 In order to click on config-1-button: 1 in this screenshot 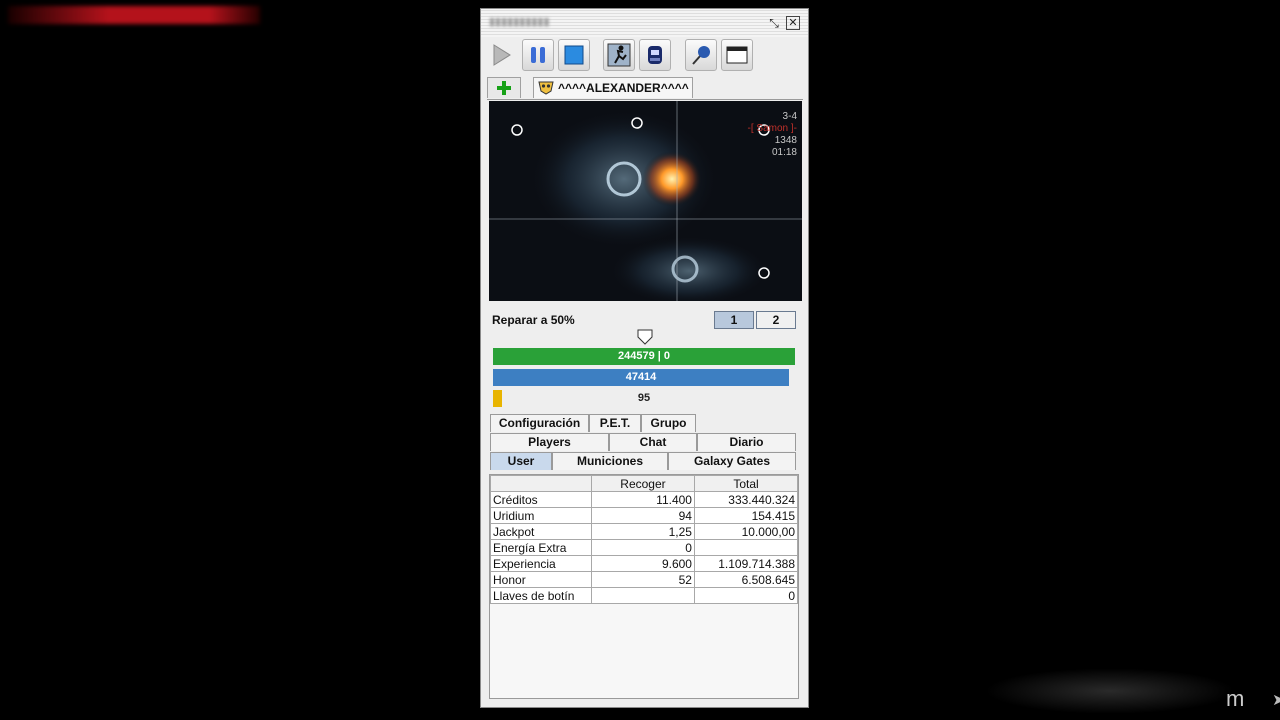, I will do `click(734, 320)`.